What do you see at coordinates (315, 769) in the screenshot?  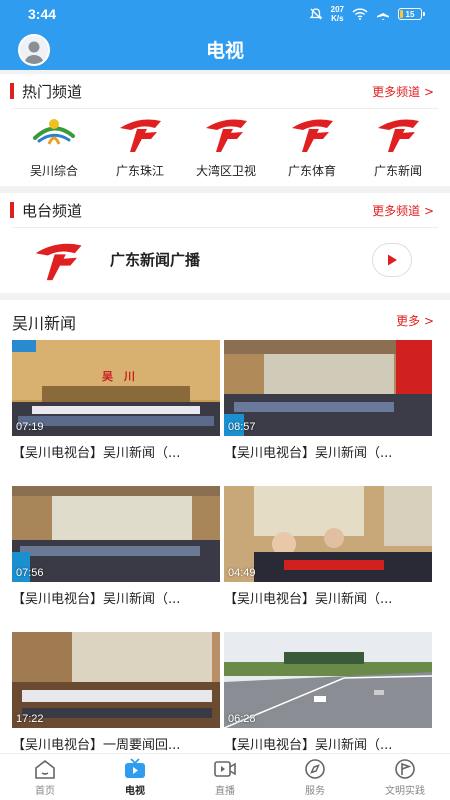 I see `compass-icon` at bounding box center [315, 769].